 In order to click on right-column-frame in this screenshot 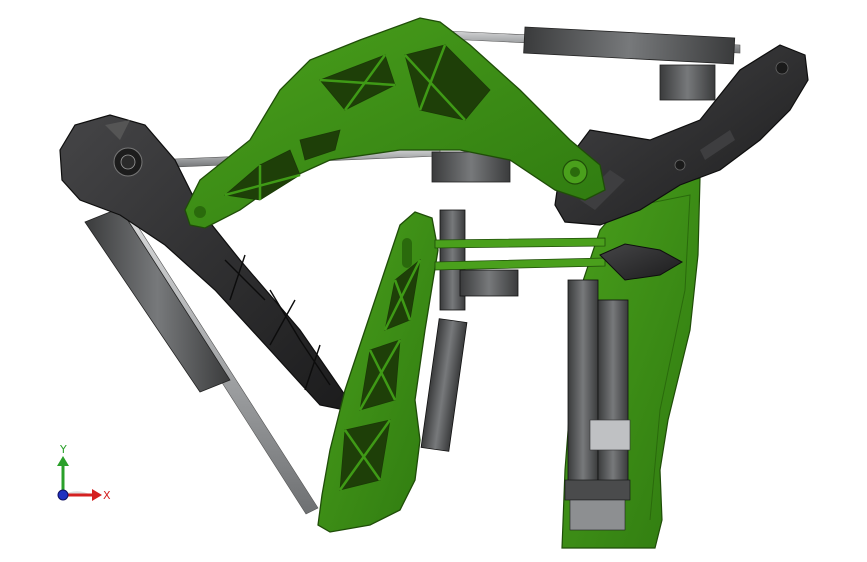, I will do `click(631, 363)`.